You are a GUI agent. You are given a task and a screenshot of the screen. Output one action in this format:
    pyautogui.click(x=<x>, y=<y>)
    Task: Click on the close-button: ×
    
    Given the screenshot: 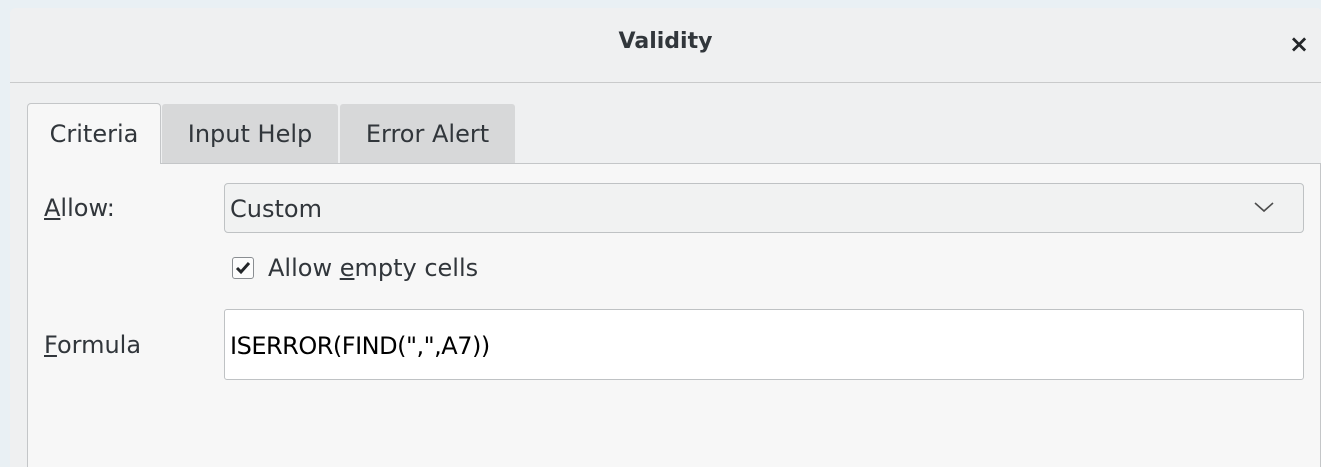 What is the action you would take?
    pyautogui.click(x=1299, y=44)
    